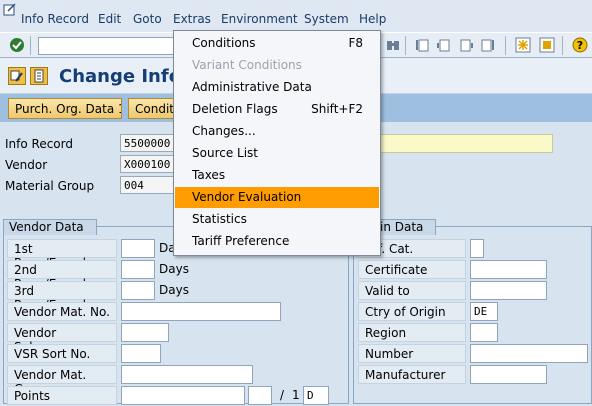  What do you see at coordinates (372, 19) in the screenshot?
I see `menu-help: Help` at bounding box center [372, 19].